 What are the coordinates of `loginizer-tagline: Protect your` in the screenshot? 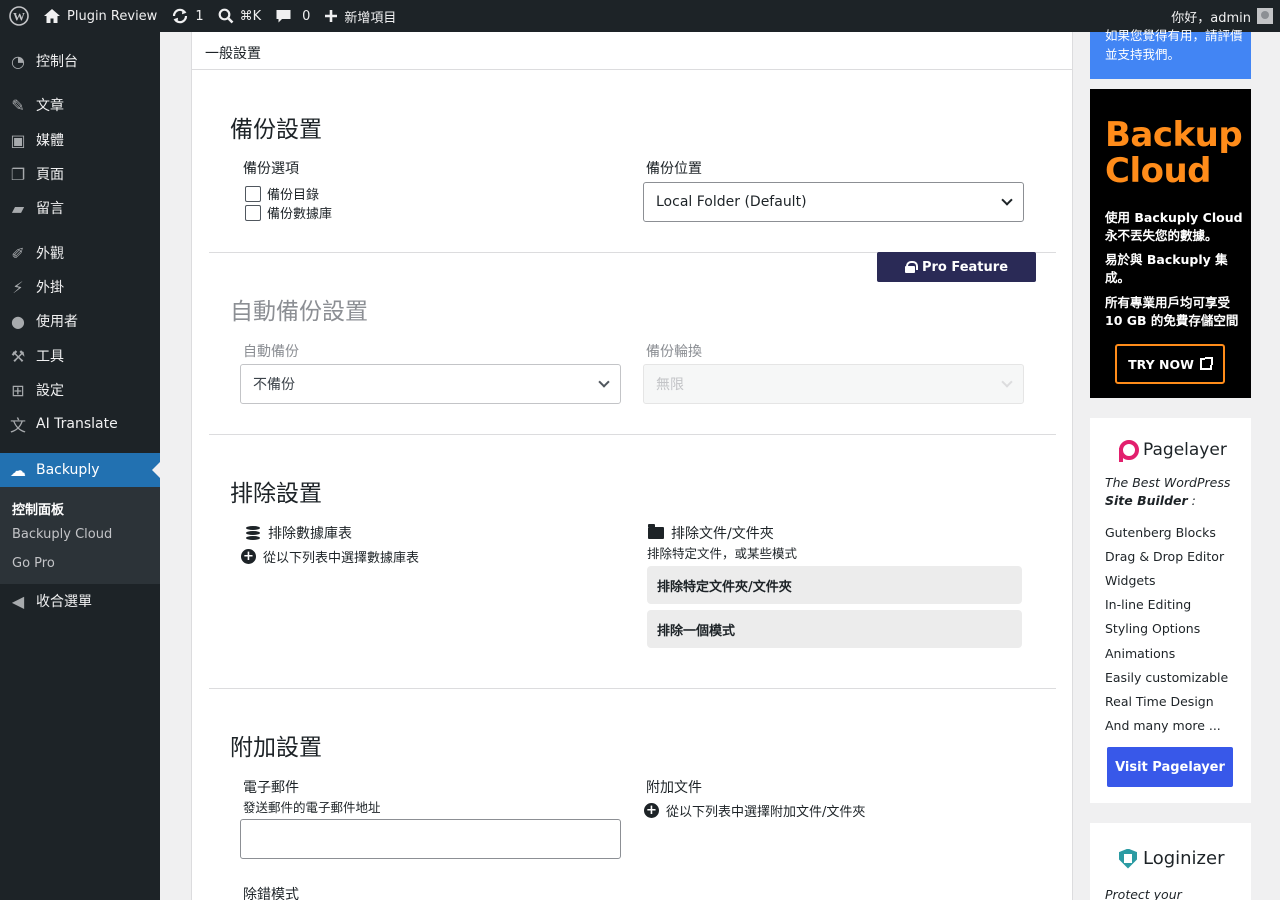 It's located at (1143, 893).